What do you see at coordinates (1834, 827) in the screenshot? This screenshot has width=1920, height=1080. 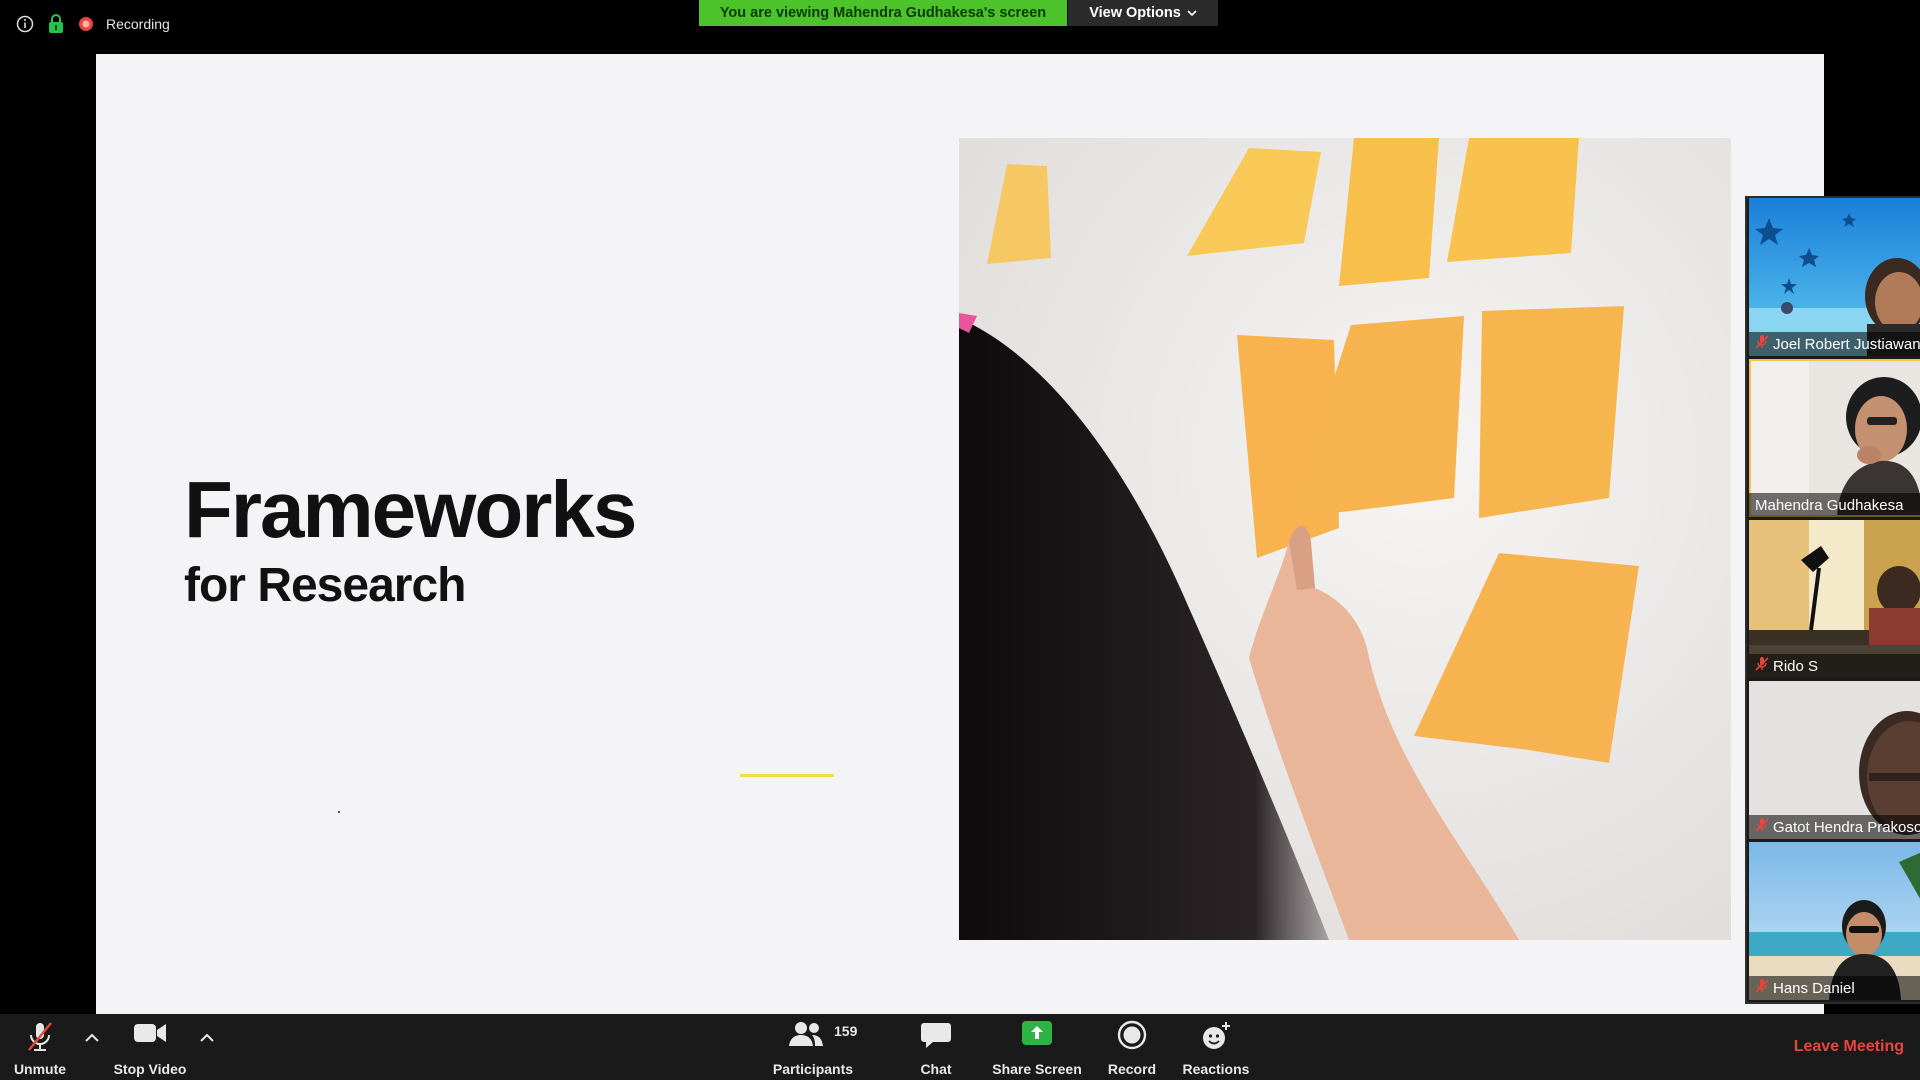 I see `participant-name: Gatot Hendra Prakoso` at bounding box center [1834, 827].